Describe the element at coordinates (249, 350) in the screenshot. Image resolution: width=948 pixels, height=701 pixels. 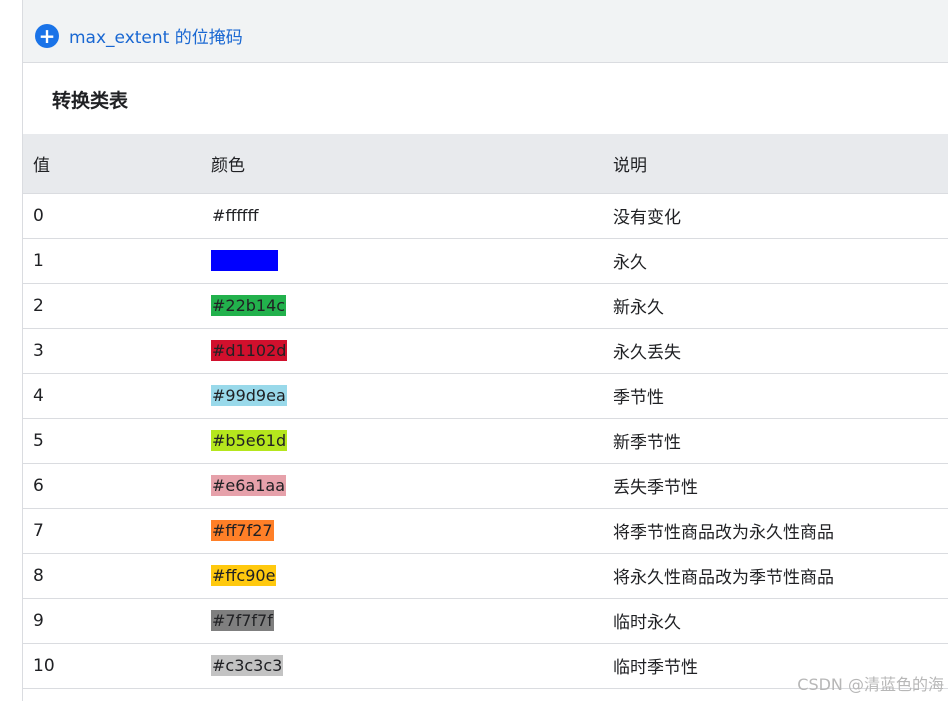
I see `color-swatch: #d1102d` at that location.